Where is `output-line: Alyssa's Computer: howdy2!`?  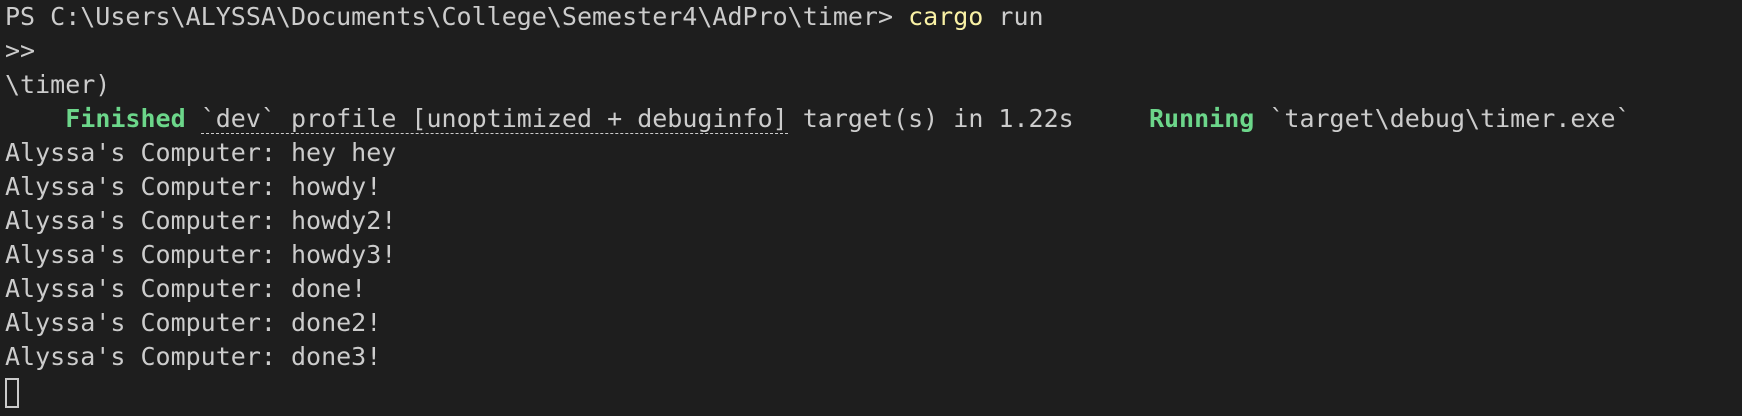 output-line: Alyssa's Computer: howdy2! is located at coordinates (201, 220).